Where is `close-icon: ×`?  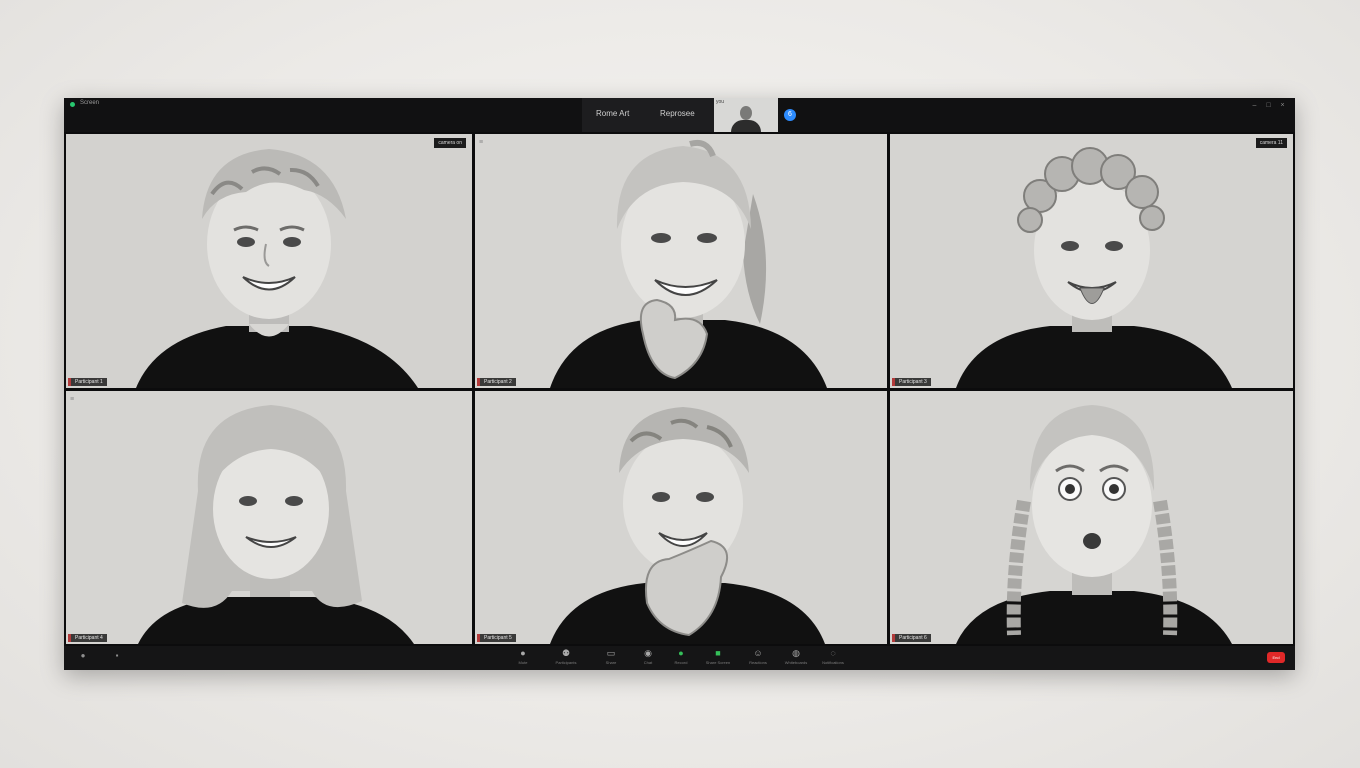
close-icon: × is located at coordinates (1282, 105).